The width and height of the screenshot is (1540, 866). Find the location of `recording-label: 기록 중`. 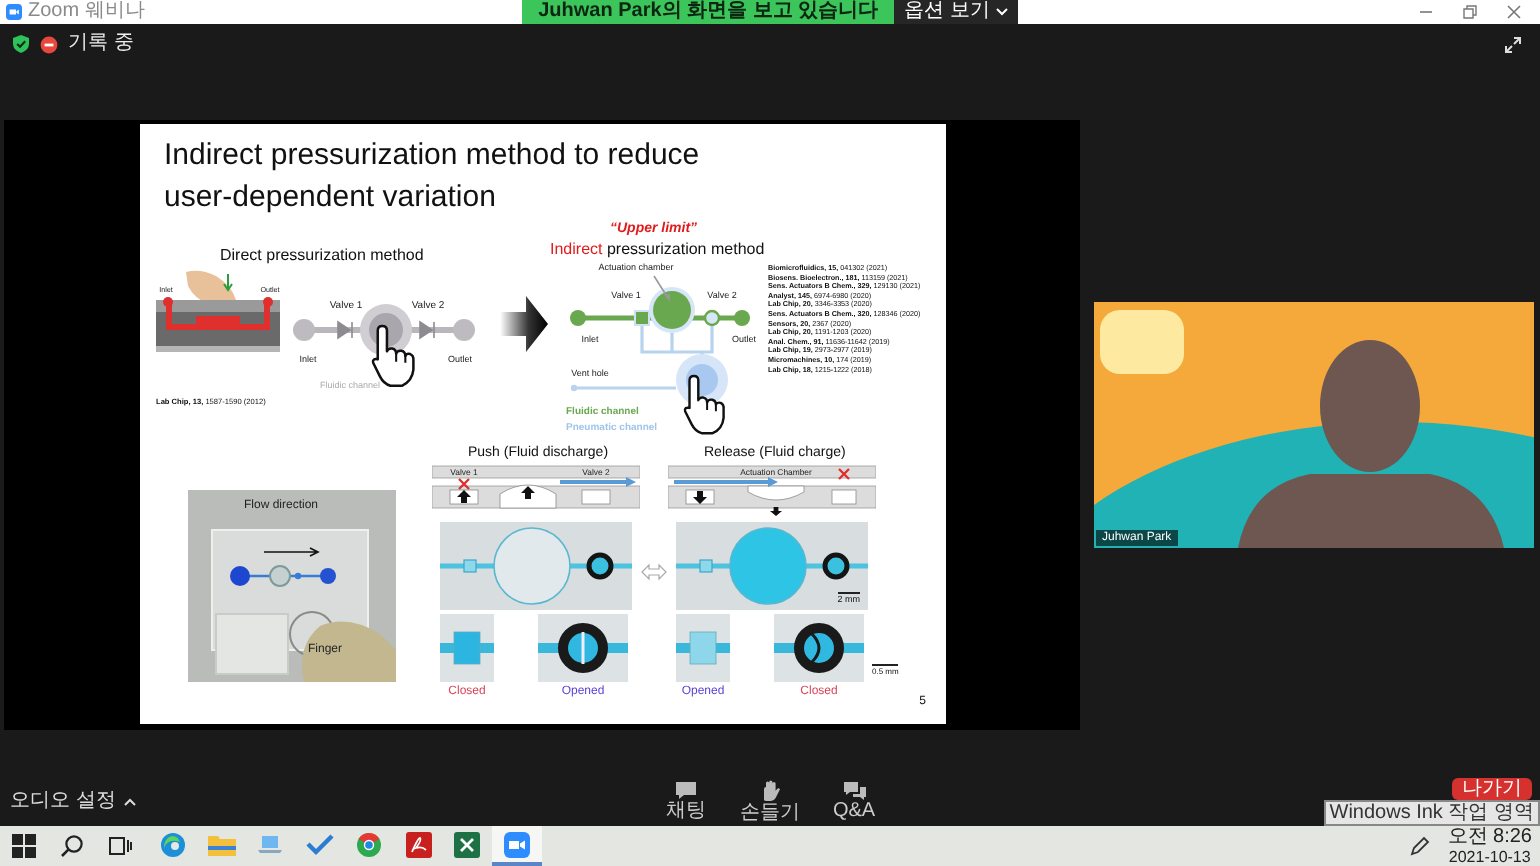

recording-label: 기록 중 is located at coordinates (101, 44).